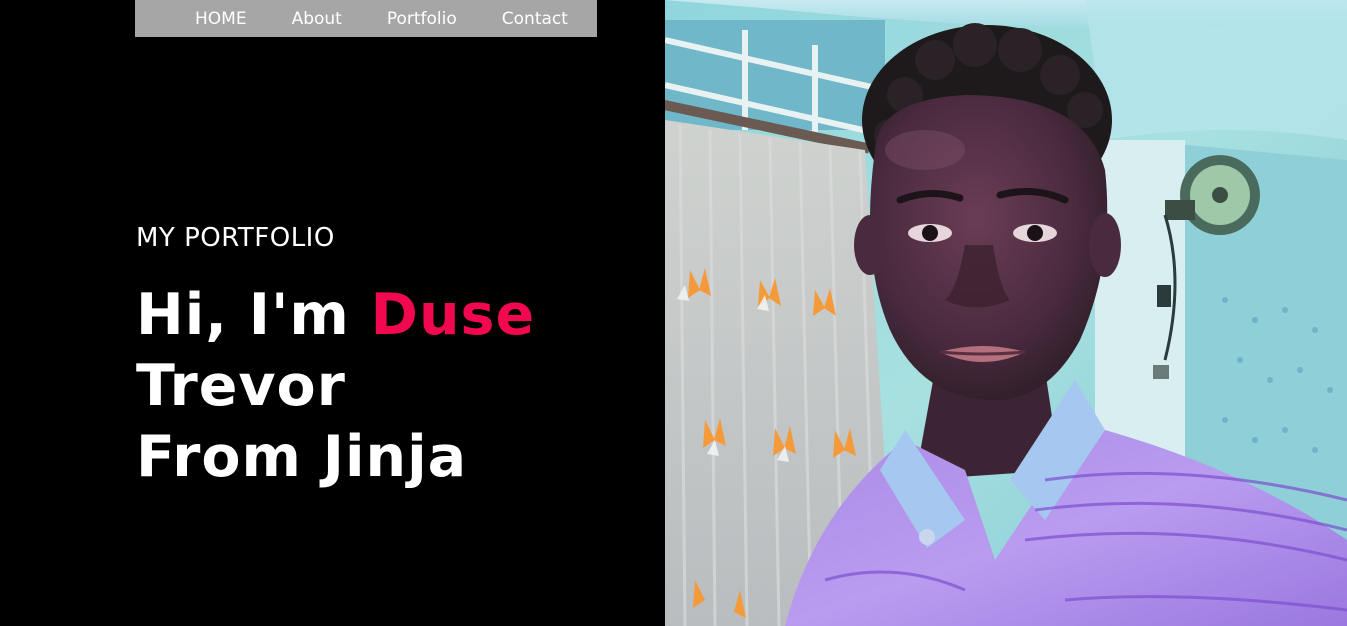 Image resolution: width=1347 pixels, height=626 pixels. Describe the element at coordinates (221, 19) in the screenshot. I see `nav-home-link: HOME` at that location.